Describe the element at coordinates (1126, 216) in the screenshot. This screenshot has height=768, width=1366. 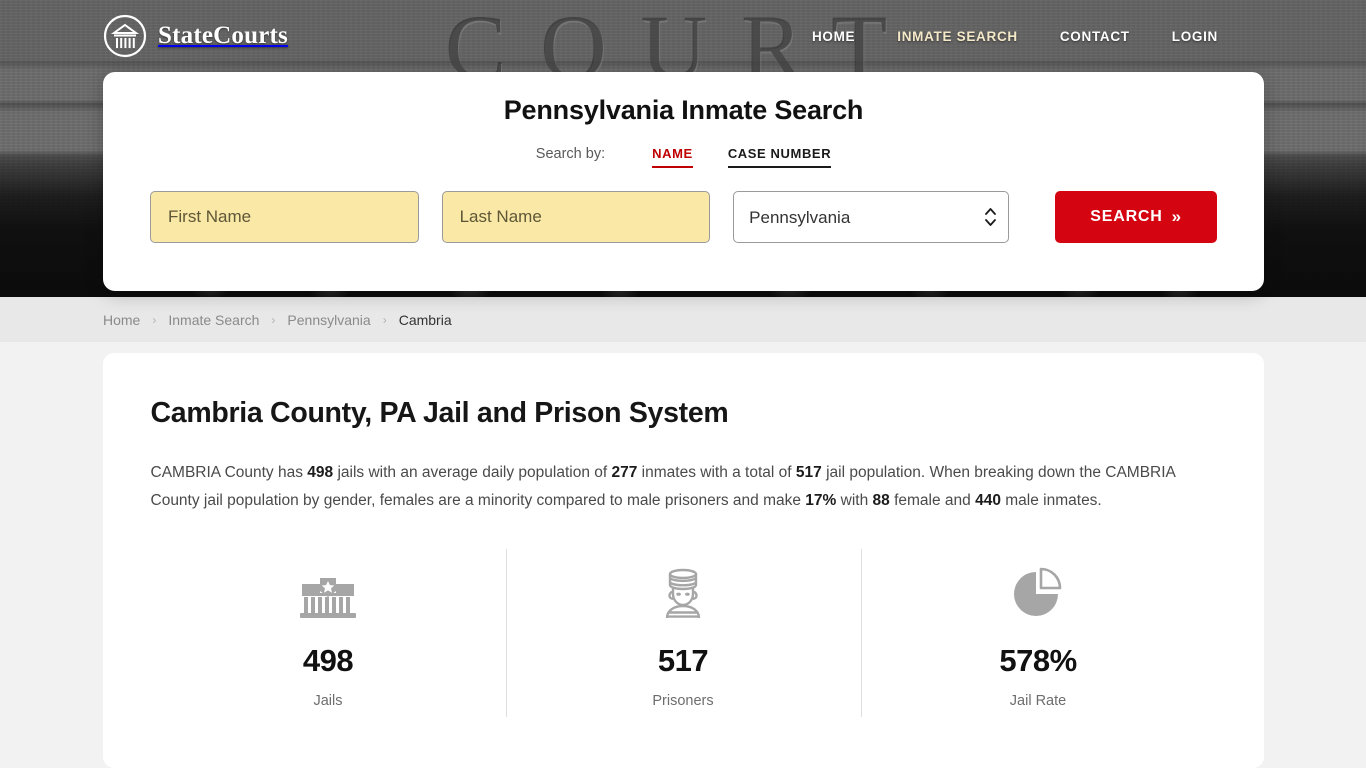
I see `search-button-label: SEARCH` at that location.